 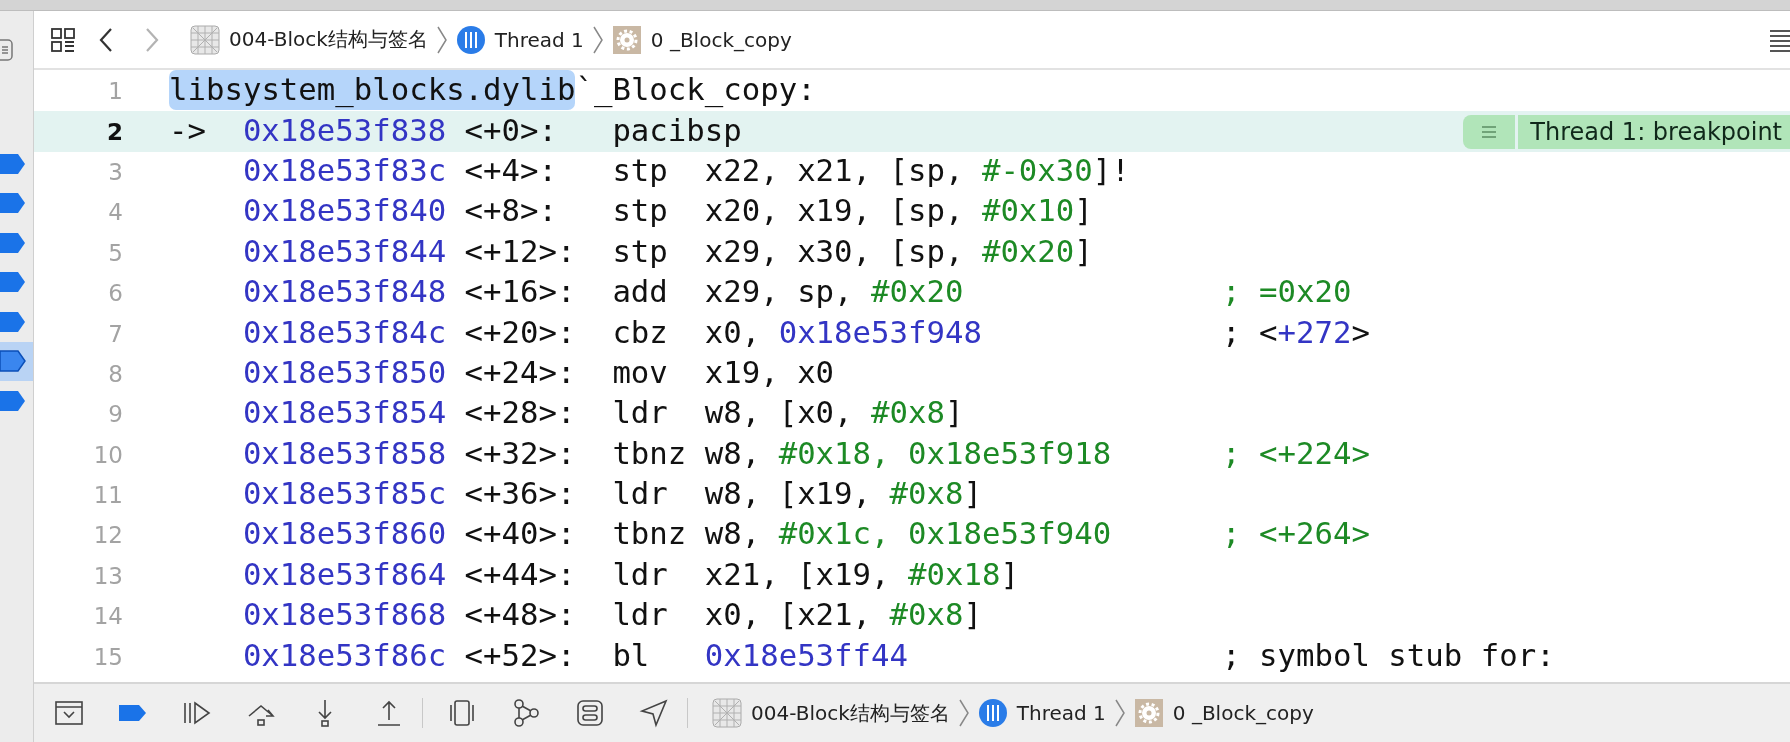 I want to click on line-number: 10, so click(x=107, y=454).